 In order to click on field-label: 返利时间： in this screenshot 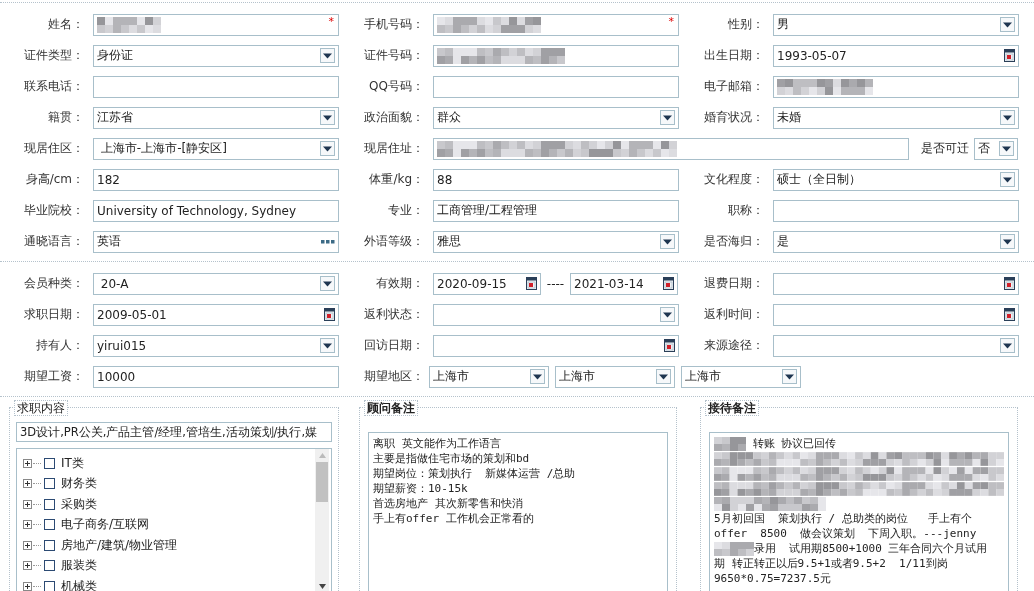, I will do `click(734, 314)`.